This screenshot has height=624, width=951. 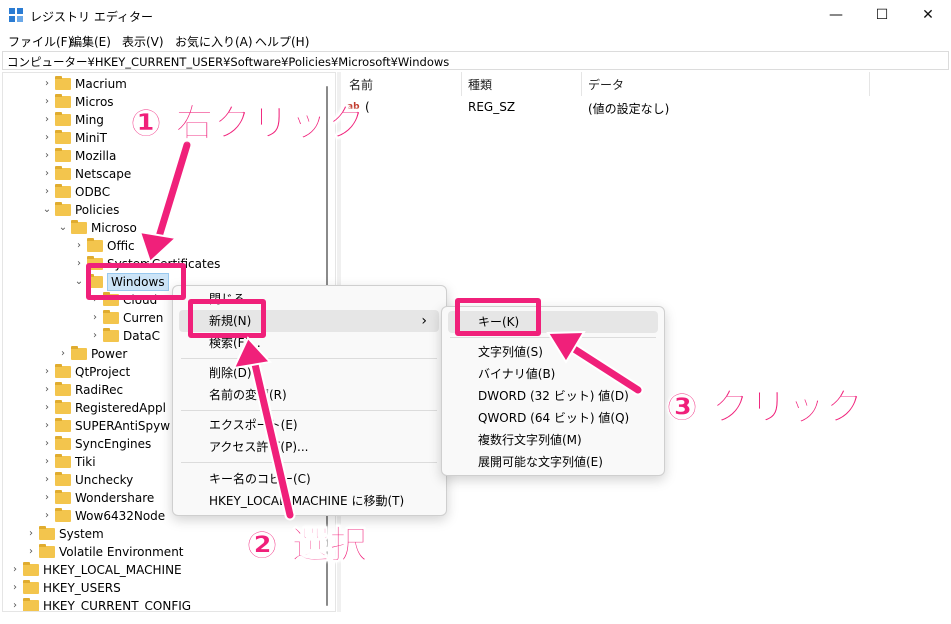 I want to click on menu-item-go-to-hklm: HKEY_LOCAL_MACHINE に移動(T), so click(x=309, y=501).